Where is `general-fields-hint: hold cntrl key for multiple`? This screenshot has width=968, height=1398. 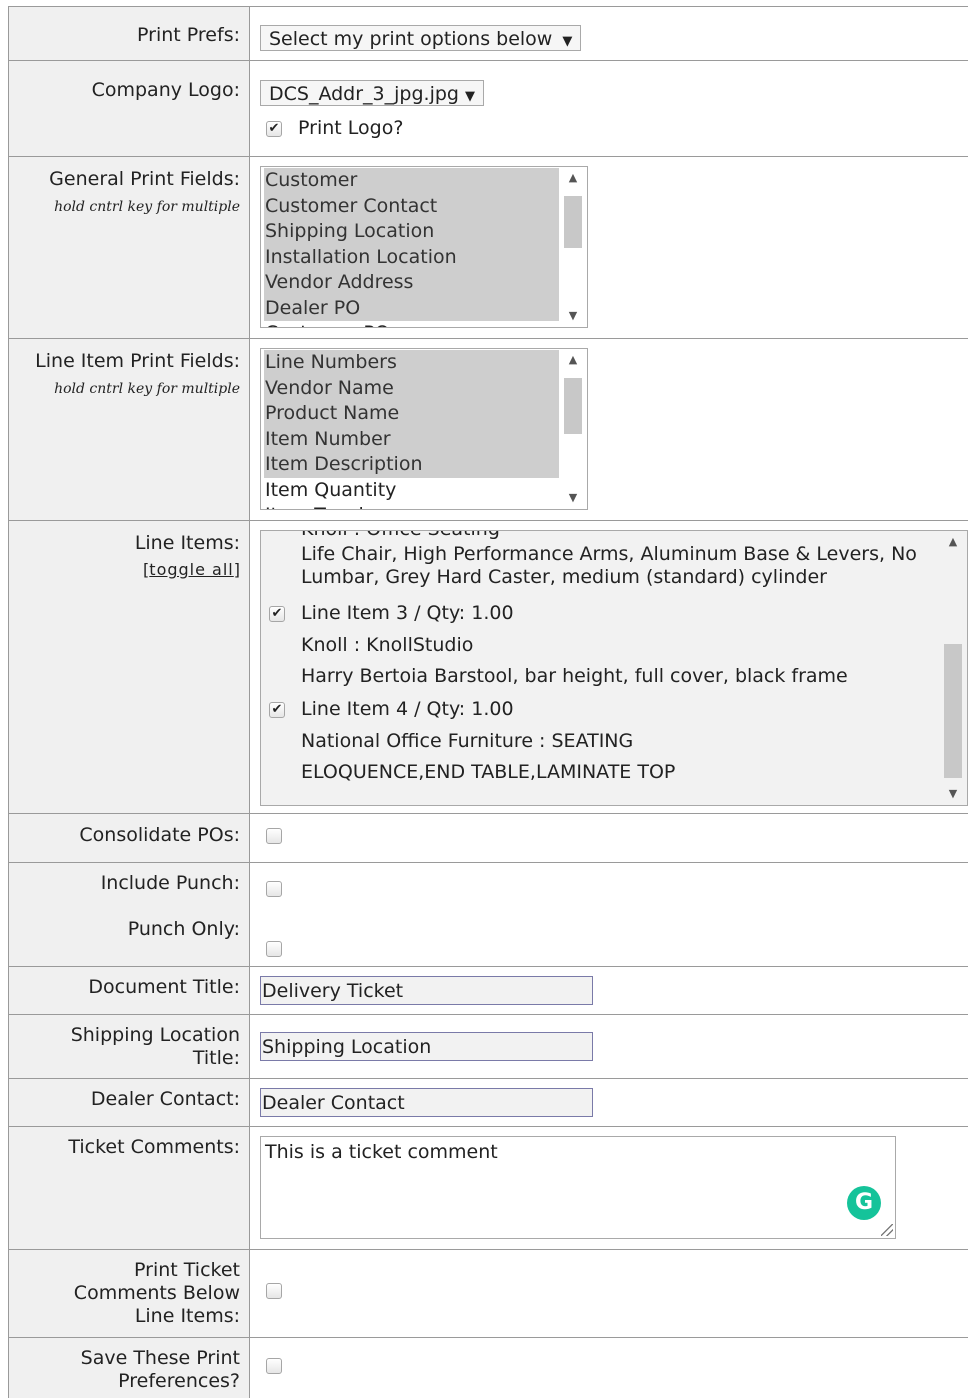 general-fields-hint: hold cntrl key for multiple is located at coordinates (124, 207).